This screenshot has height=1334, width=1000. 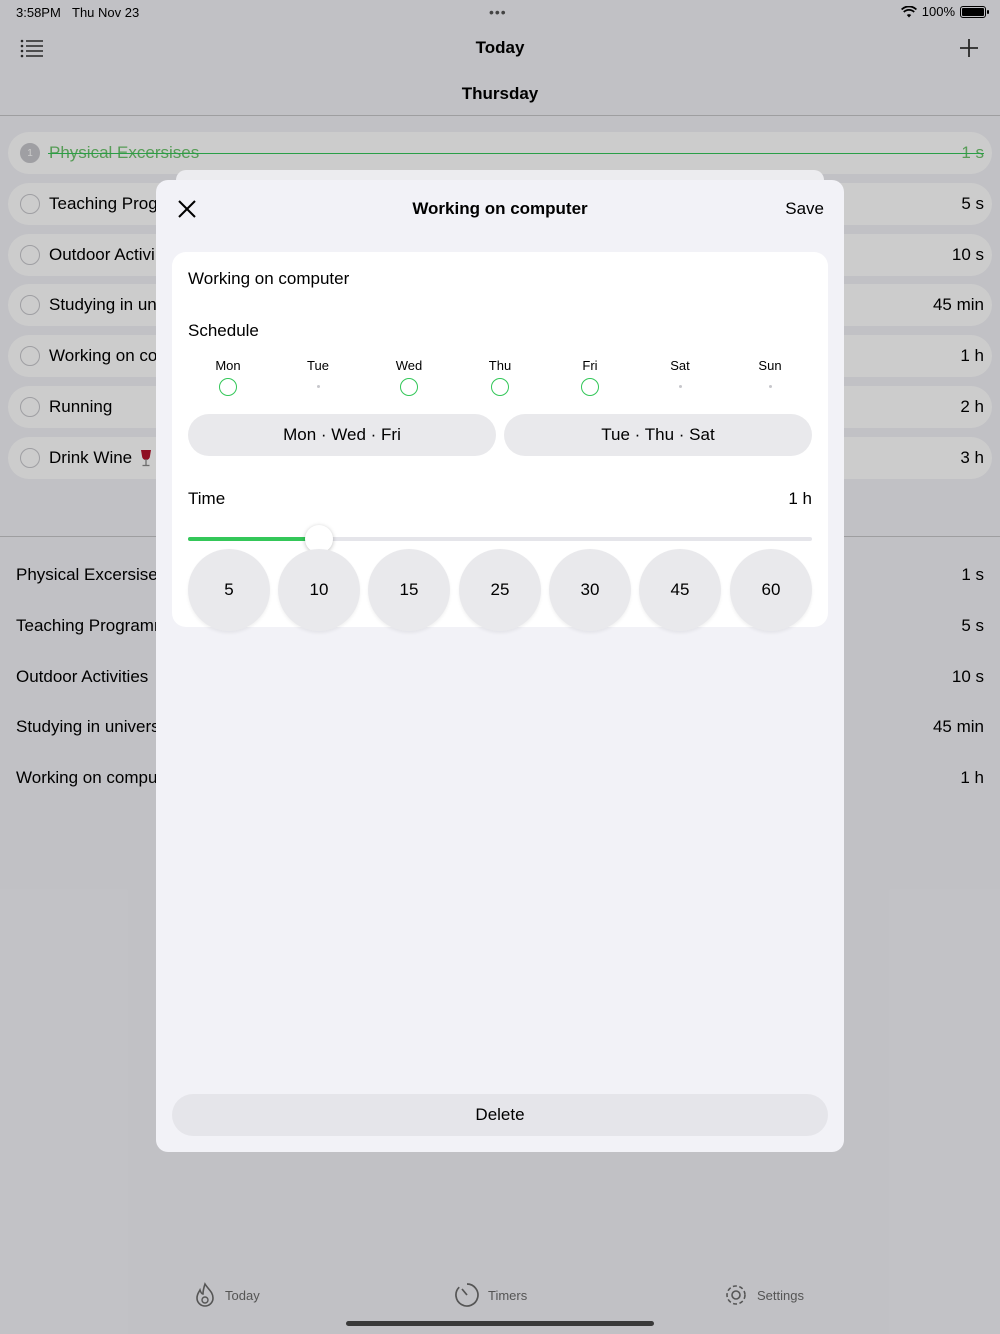 What do you see at coordinates (81, 406) in the screenshot?
I see `task-name: Running` at bounding box center [81, 406].